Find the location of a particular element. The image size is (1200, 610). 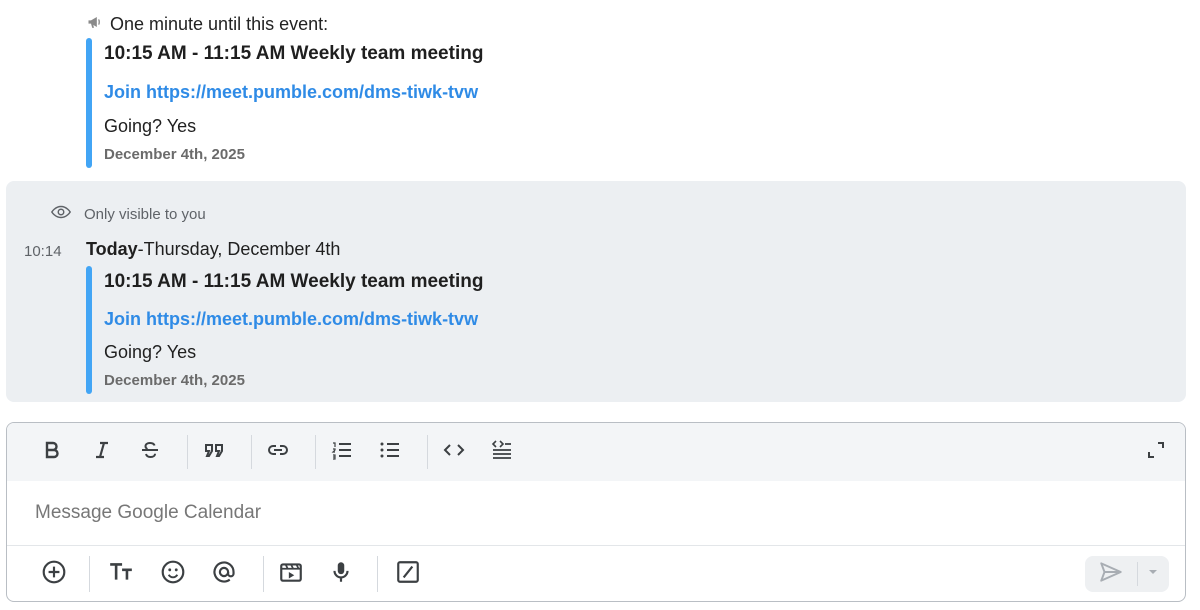

bulleted-list-icon is located at coordinates (390, 452).